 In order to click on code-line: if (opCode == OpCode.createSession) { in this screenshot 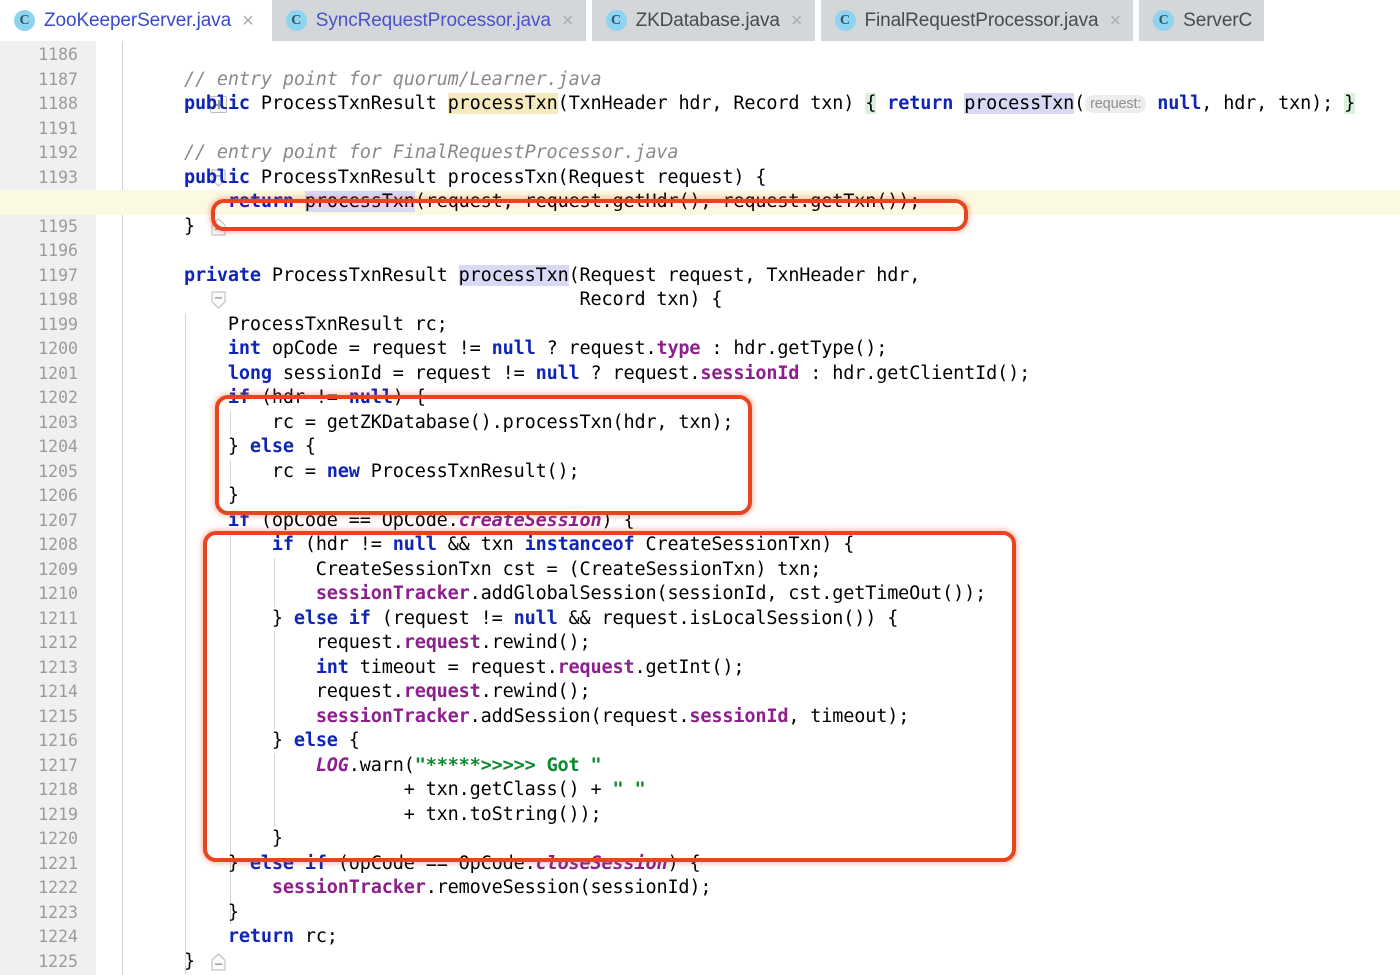, I will do `click(387, 521)`.